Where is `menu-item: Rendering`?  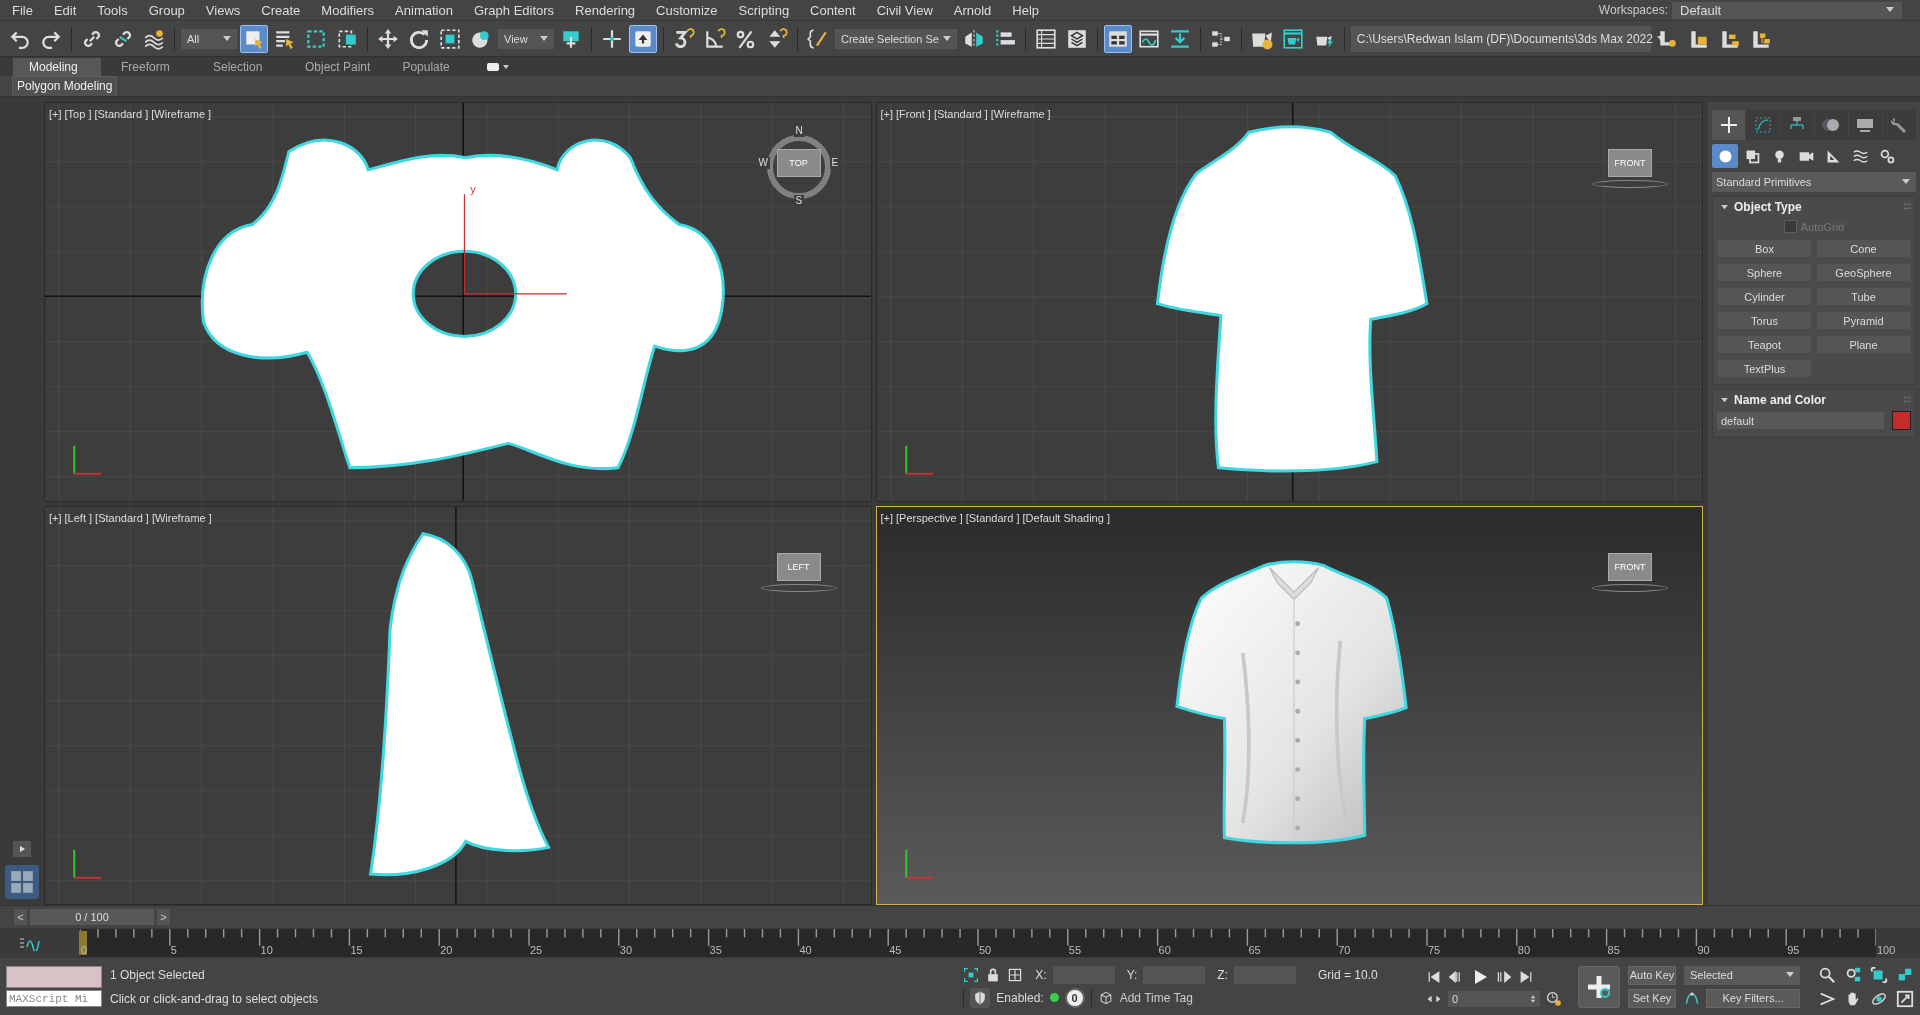
menu-item: Rendering is located at coordinates (605, 10).